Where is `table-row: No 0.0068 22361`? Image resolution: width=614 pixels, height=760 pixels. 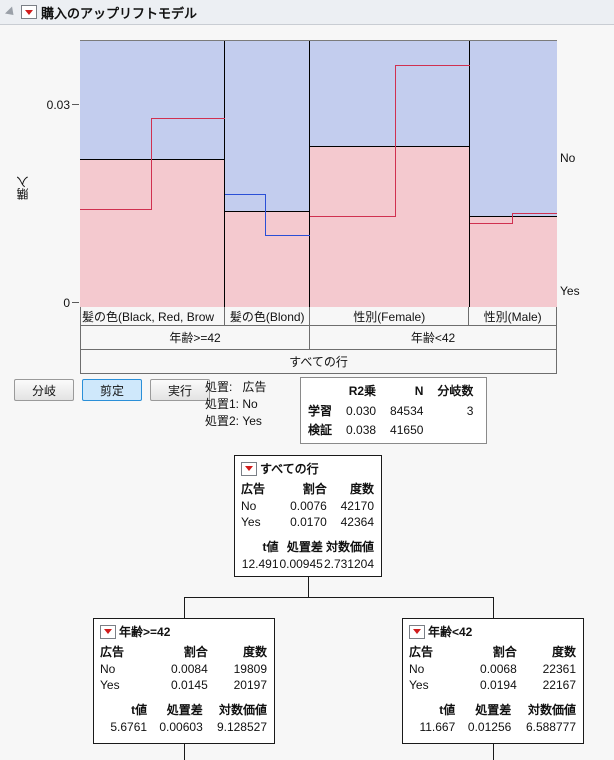 table-row: No 0.0068 22361 is located at coordinates (492, 669).